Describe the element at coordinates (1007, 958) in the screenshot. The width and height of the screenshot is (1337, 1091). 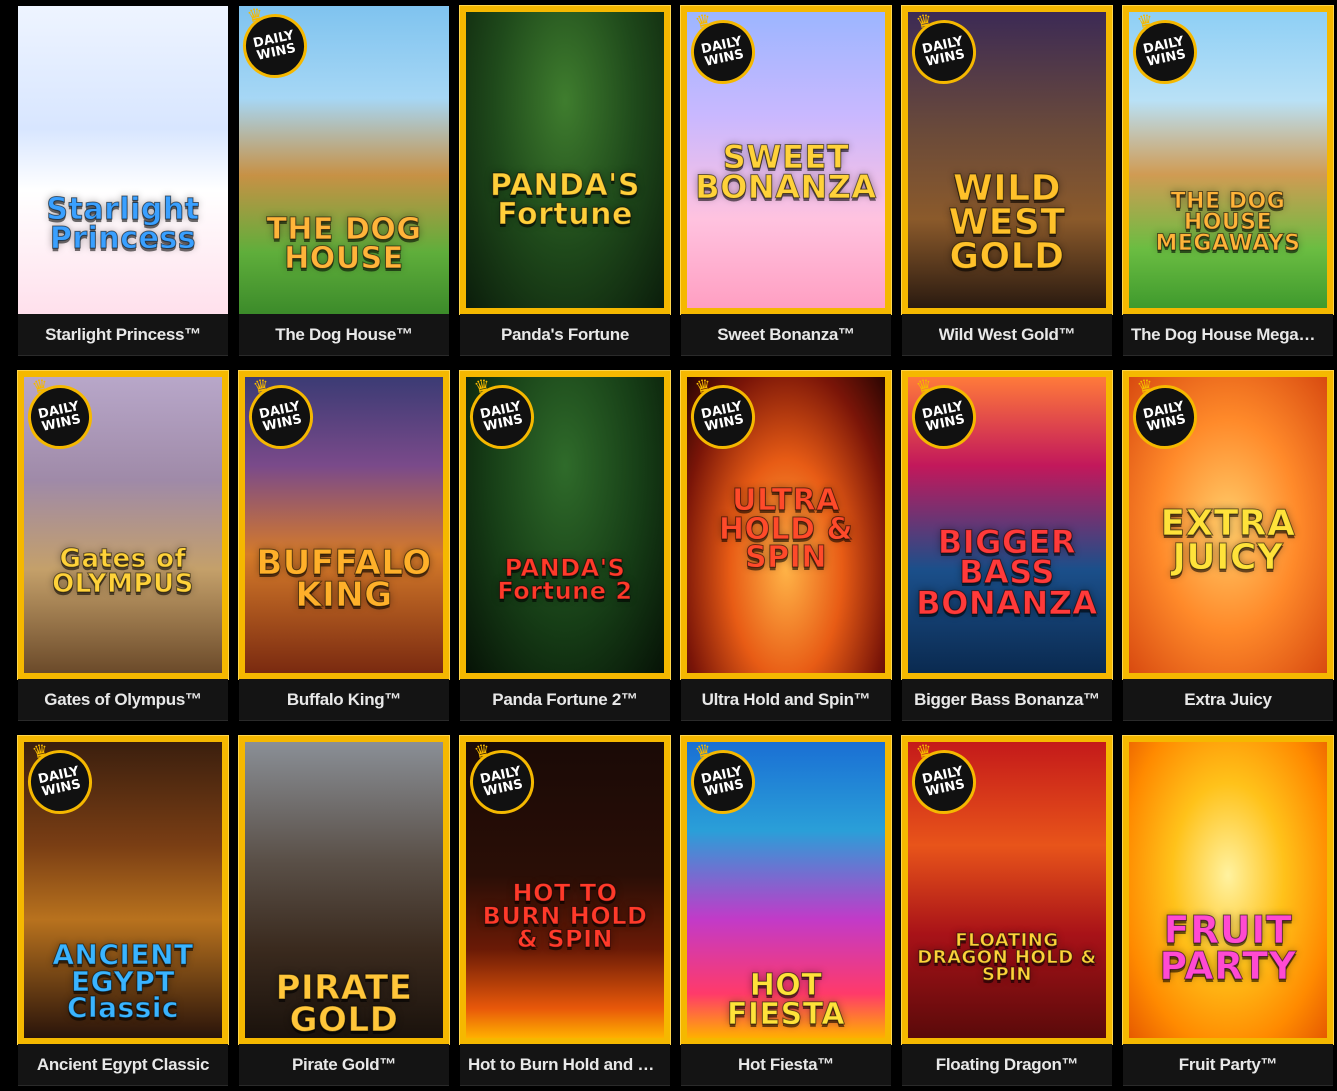
I see `game-logo: FLOATING DRAGON HOLD & SPIN` at that location.